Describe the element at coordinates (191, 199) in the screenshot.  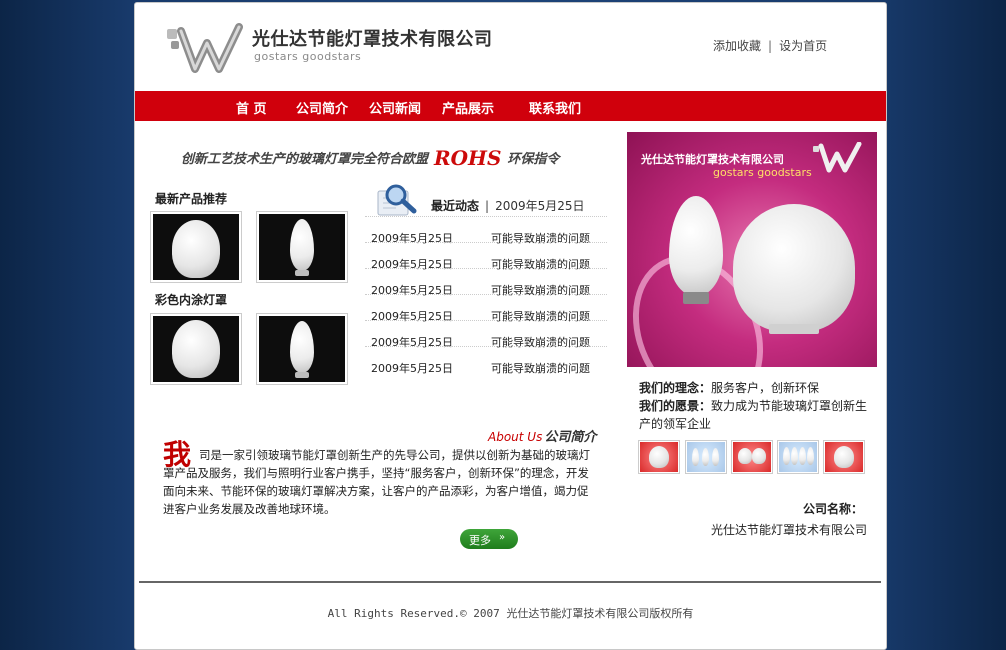
I see `latest-products-title: 最新产品推荐` at that location.